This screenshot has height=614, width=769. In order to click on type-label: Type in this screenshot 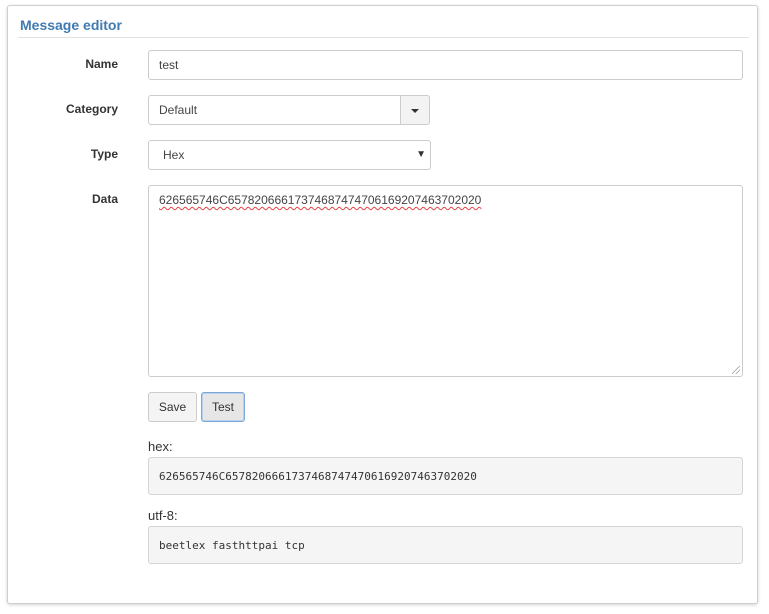, I will do `click(104, 154)`.